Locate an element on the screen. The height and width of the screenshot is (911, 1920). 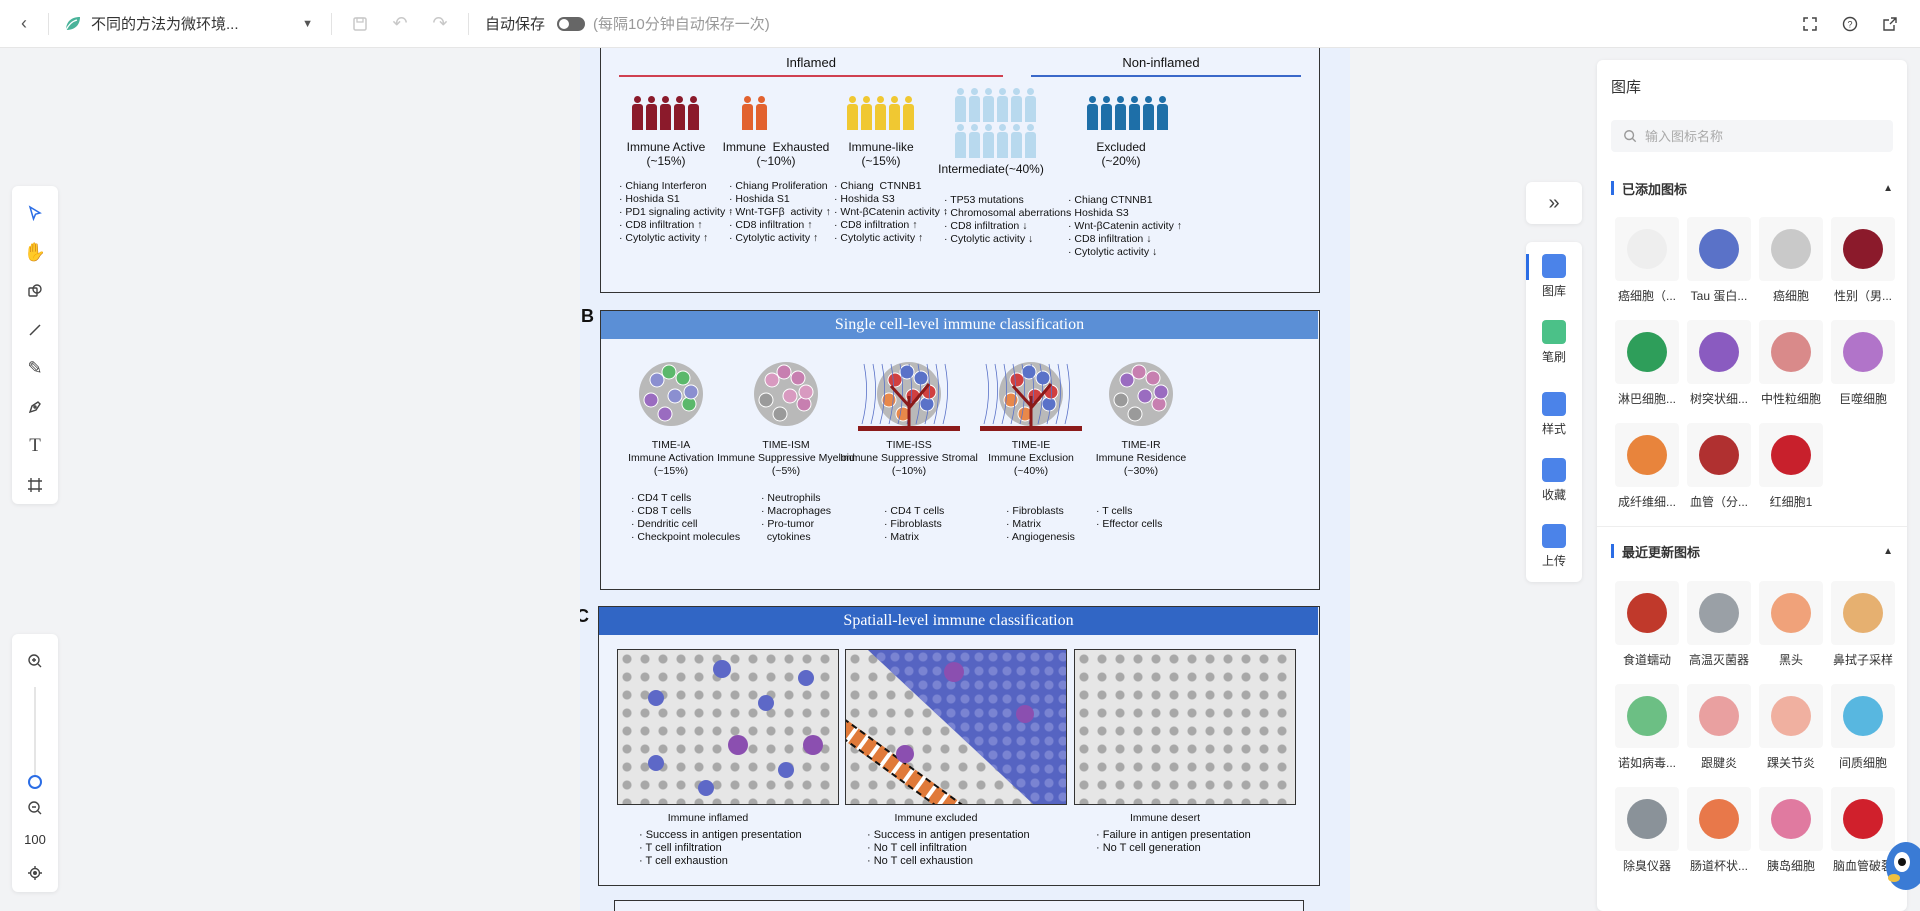
library-icon-item: 跟腱炎 is located at coordinates (1719, 735).